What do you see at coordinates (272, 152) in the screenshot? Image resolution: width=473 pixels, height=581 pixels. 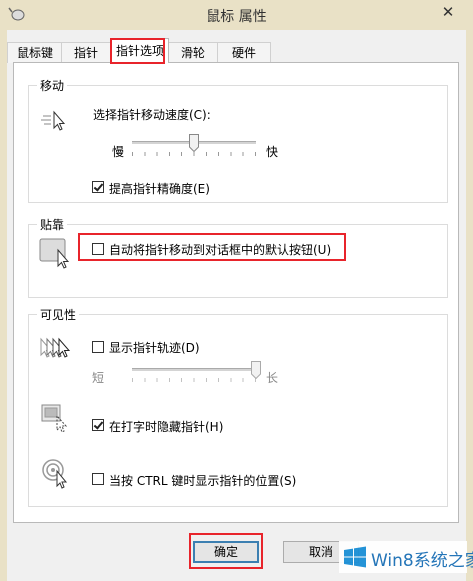 I see `fast-label: 快` at bounding box center [272, 152].